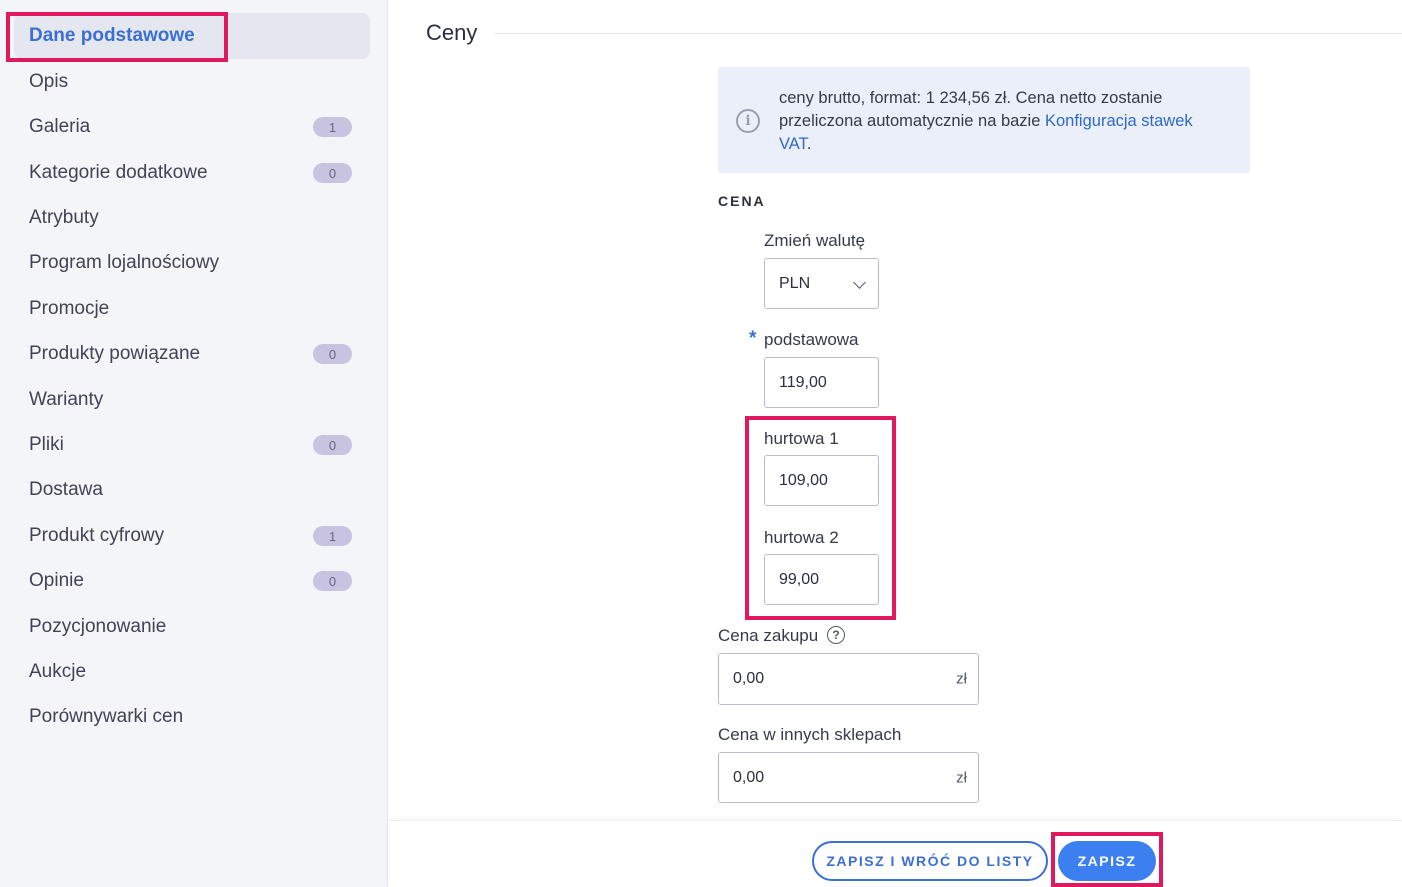 The width and height of the screenshot is (1402, 887). Describe the element at coordinates (60, 126) in the screenshot. I see `sidebar-item-label: Galeria` at that location.